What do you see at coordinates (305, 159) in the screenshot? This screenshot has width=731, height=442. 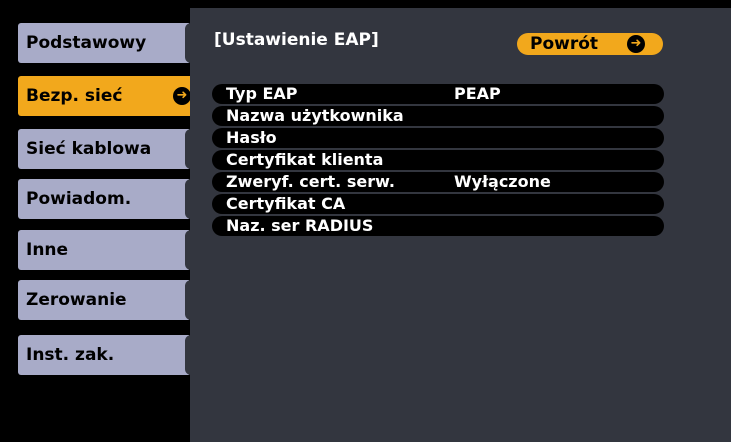 I see `setting-label: Certyfikat klienta` at bounding box center [305, 159].